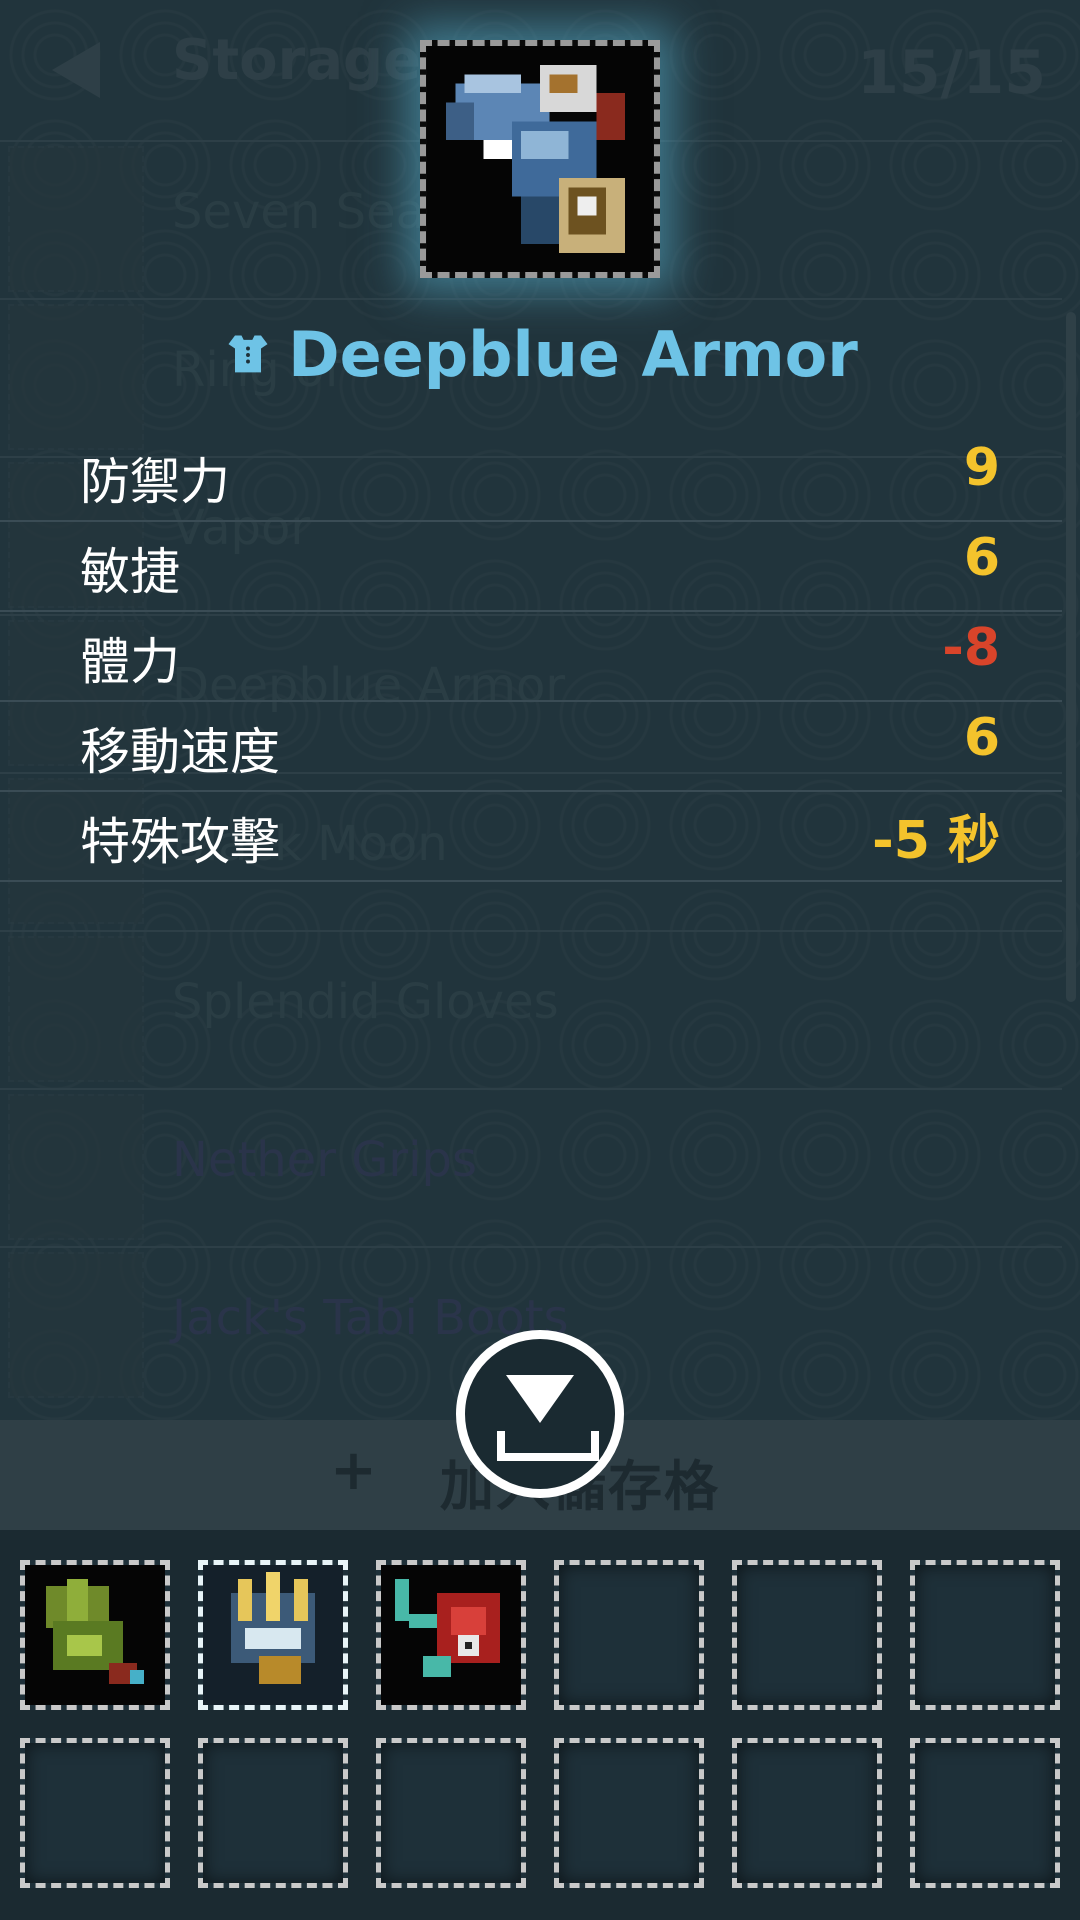 Image resolution: width=1080 pixels, height=1920 pixels. I want to click on store-item-button, so click(540, 1414).